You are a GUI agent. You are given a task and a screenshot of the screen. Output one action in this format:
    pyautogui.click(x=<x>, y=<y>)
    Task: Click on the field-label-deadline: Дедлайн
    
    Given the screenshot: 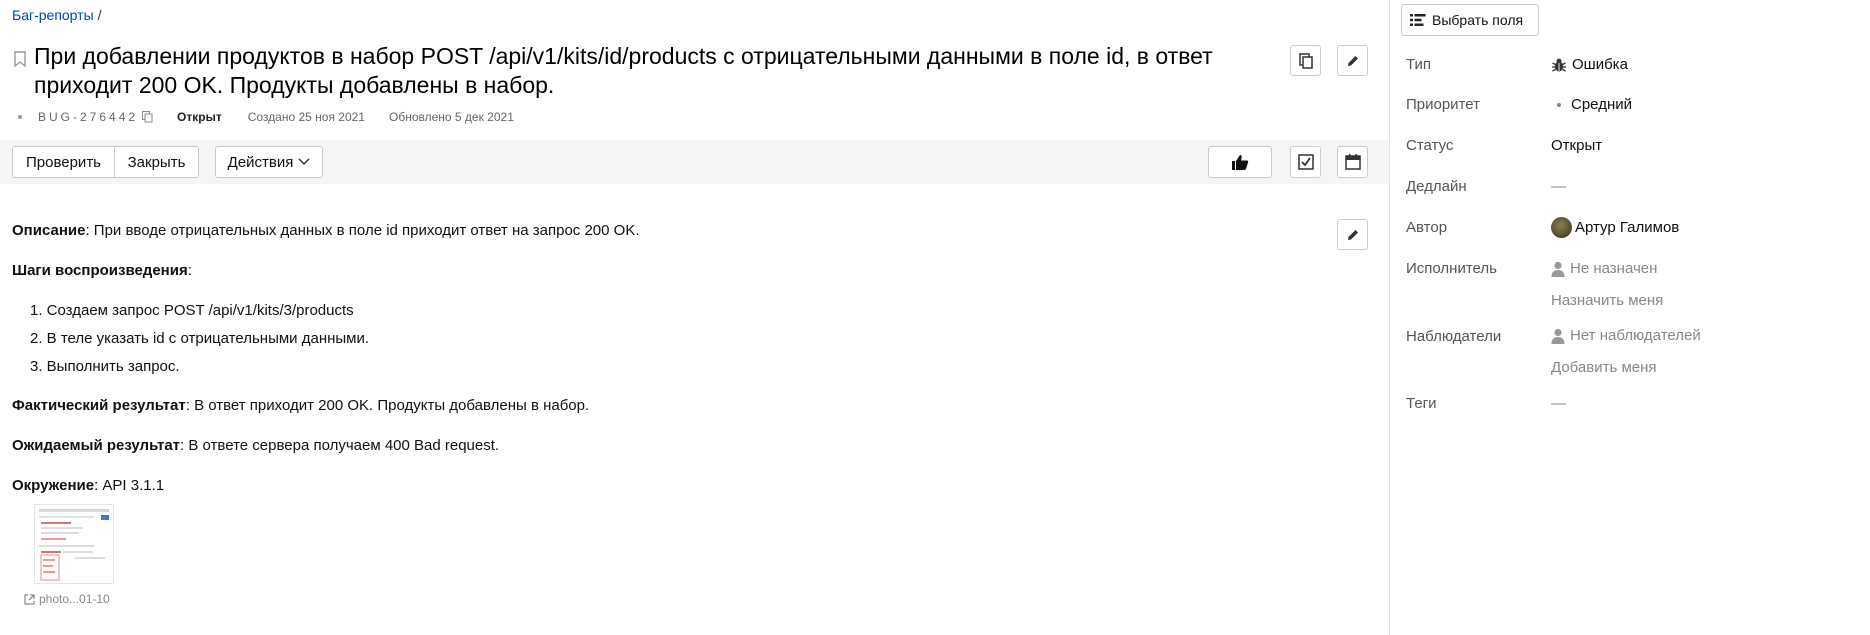 What is the action you would take?
    pyautogui.click(x=1436, y=186)
    